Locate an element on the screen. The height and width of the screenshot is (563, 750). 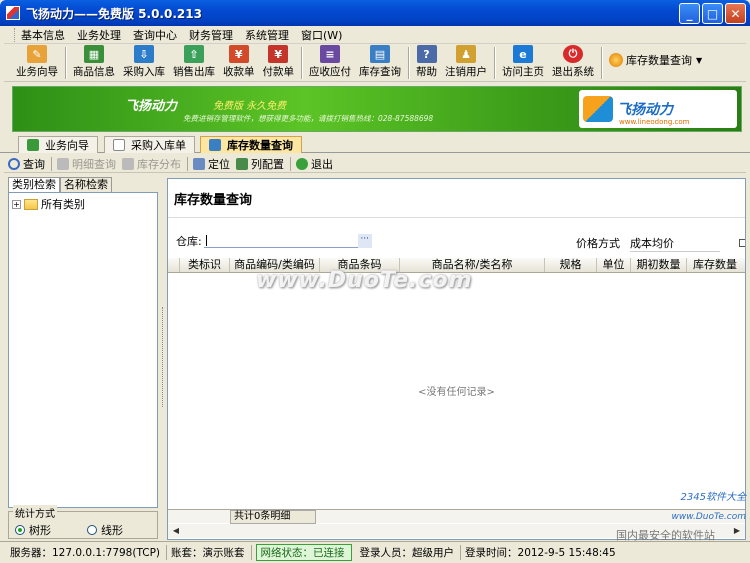
receivable-icon: ≡ is located at coordinates (330, 54).